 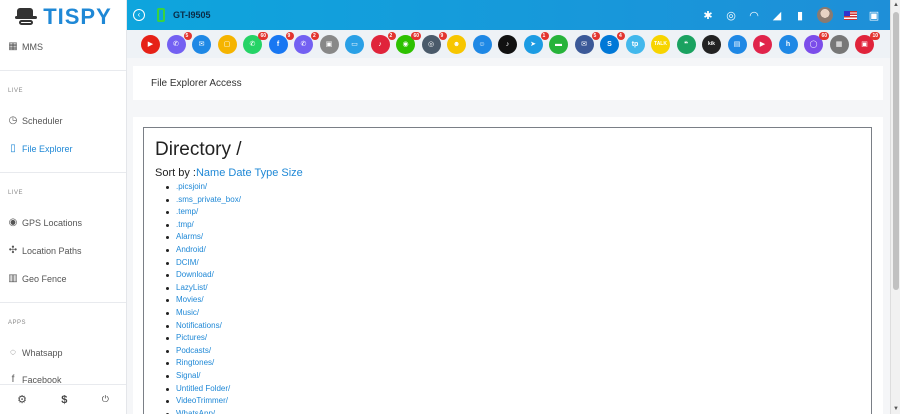 I want to click on sort-by-type-link: Type, so click(x=266, y=173).